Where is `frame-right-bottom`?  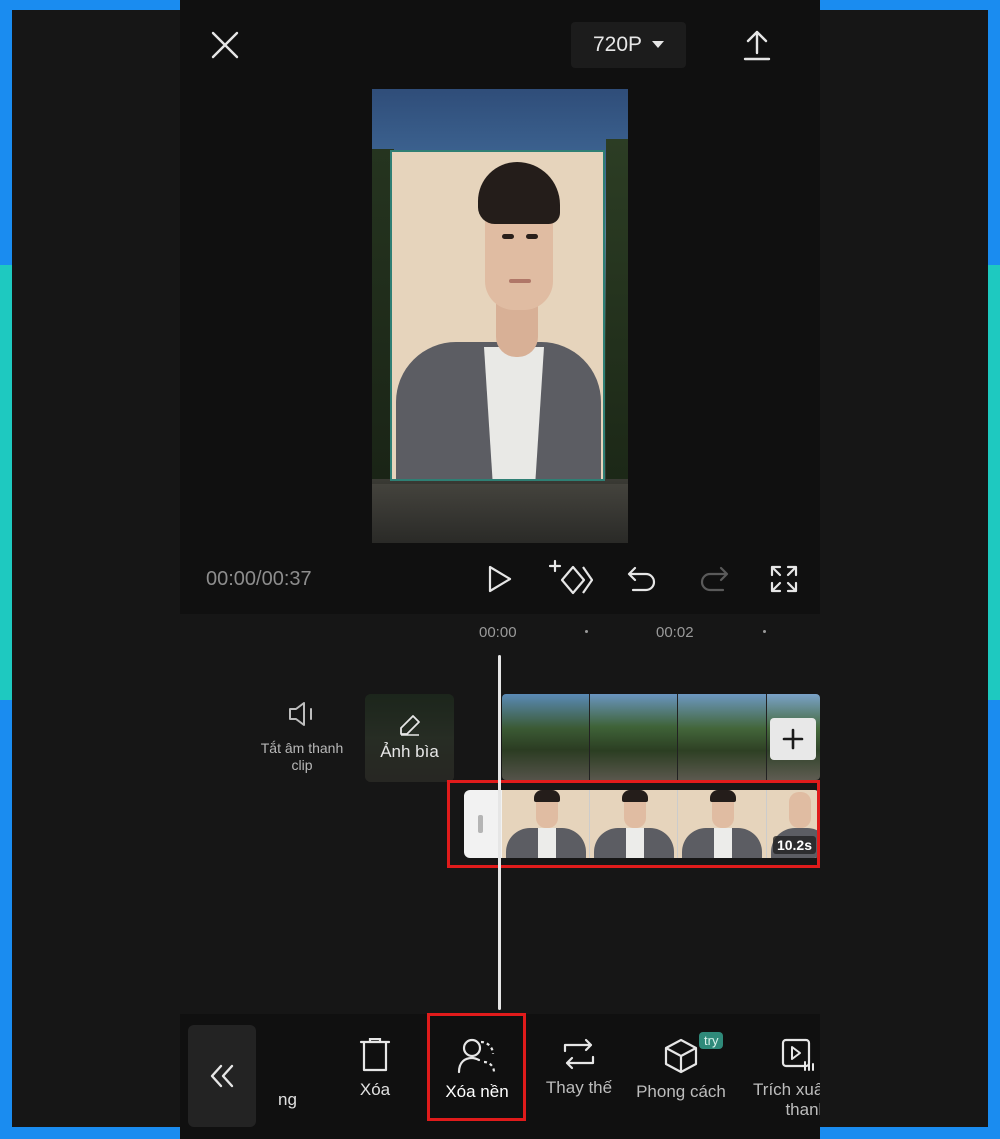
frame-right-bottom is located at coordinates (994, 919).